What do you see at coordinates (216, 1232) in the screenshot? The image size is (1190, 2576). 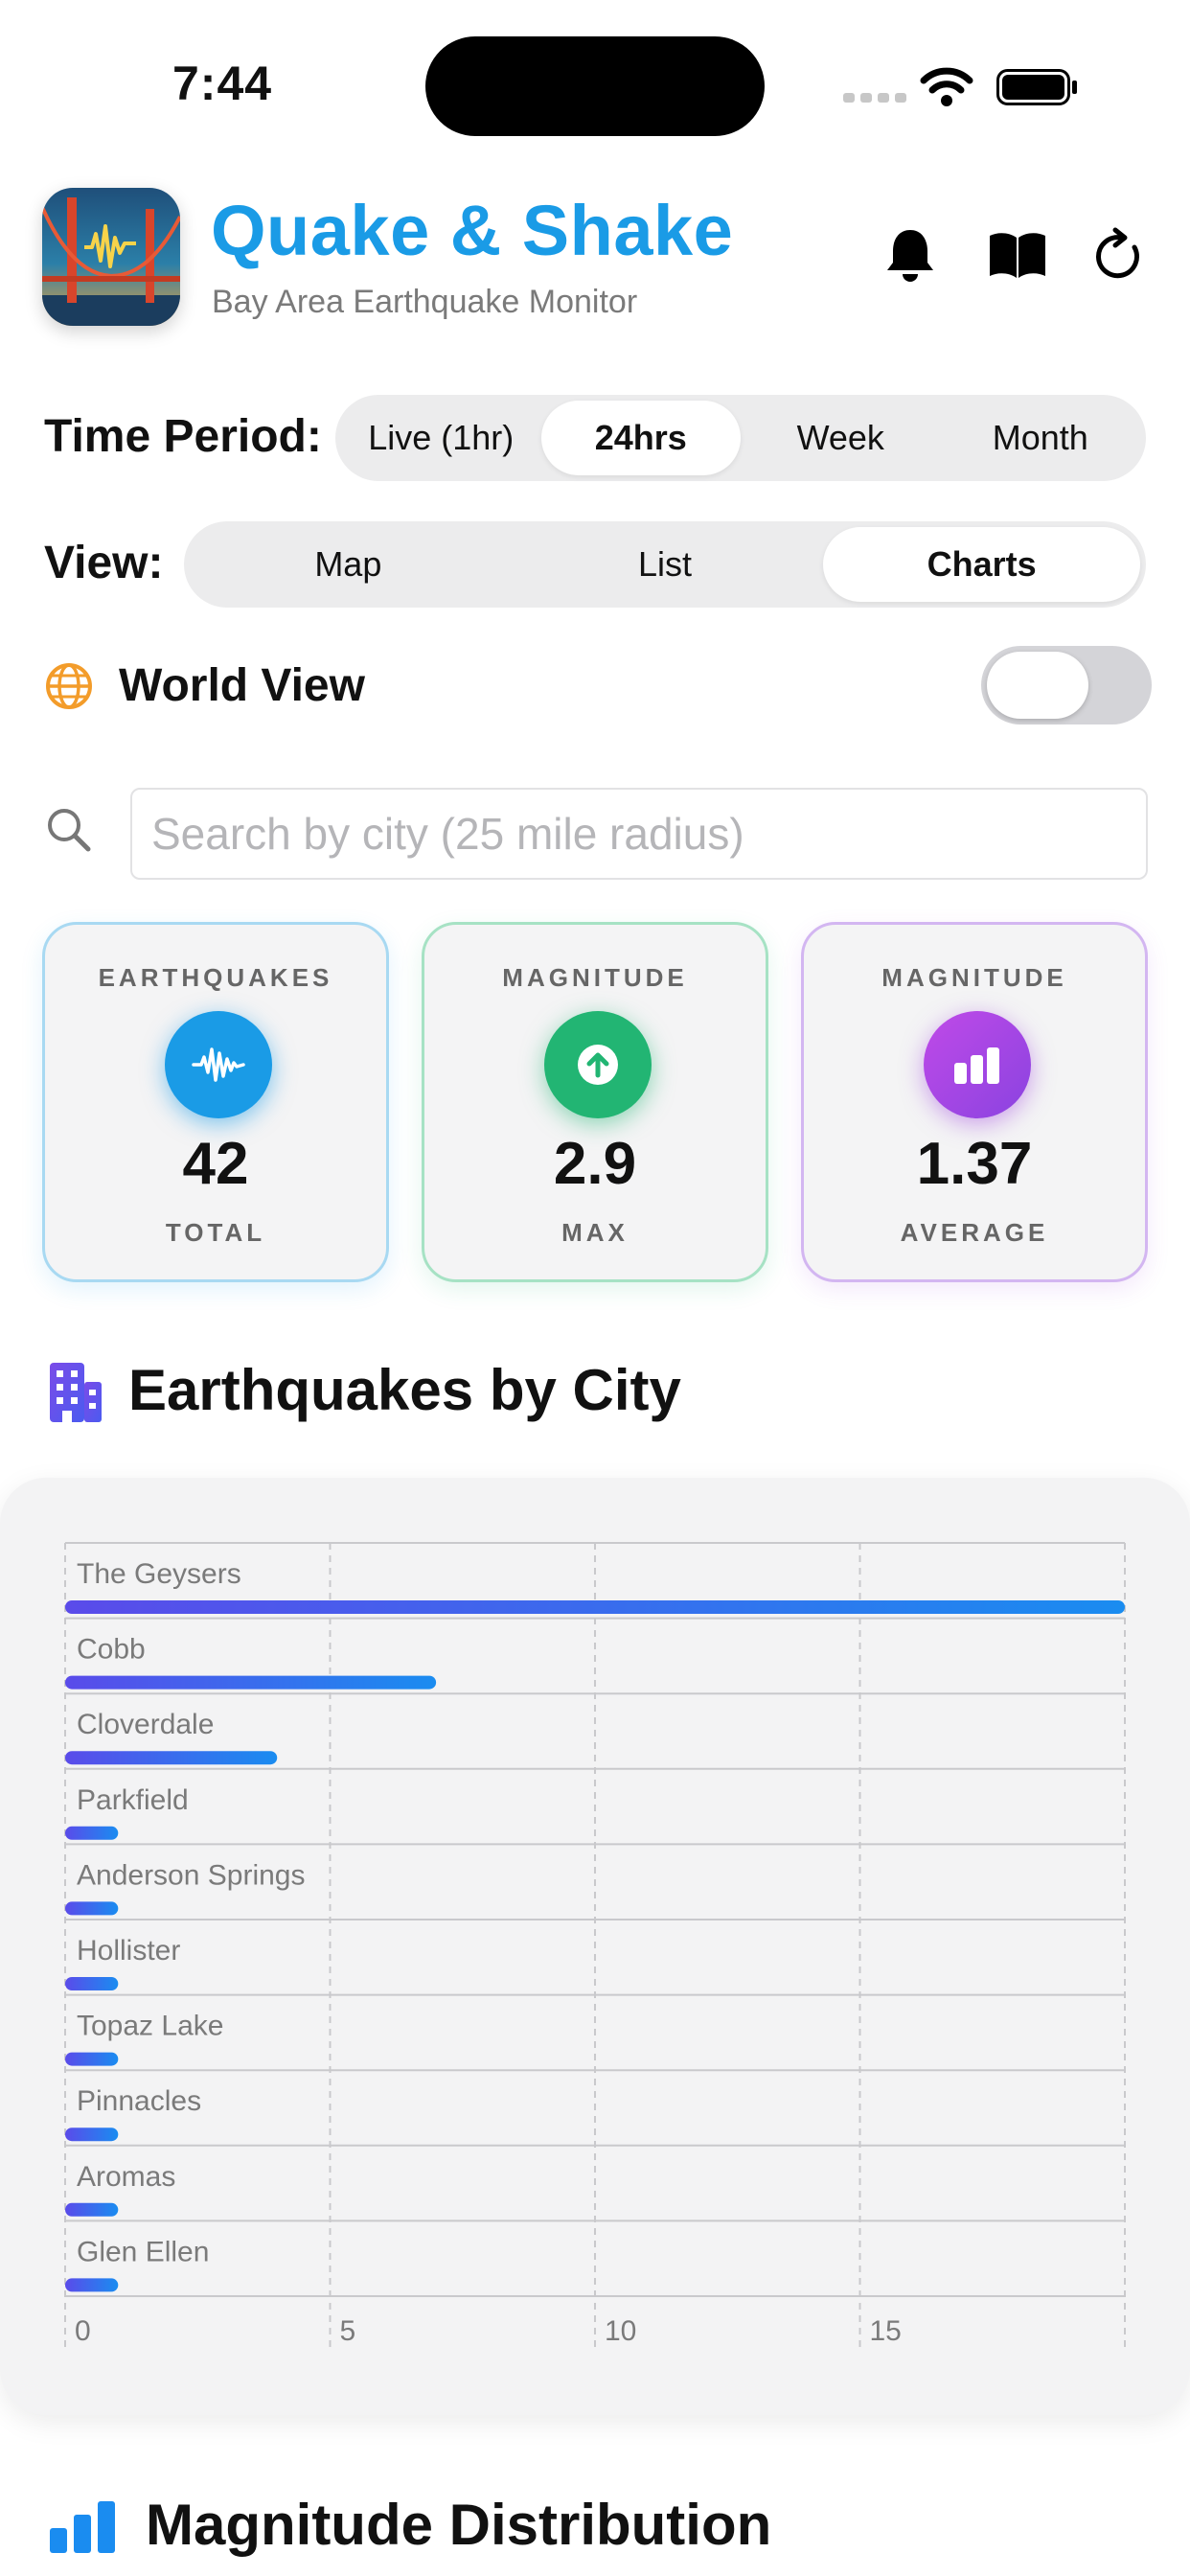 I see `stat-sub: TOTAL` at bounding box center [216, 1232].